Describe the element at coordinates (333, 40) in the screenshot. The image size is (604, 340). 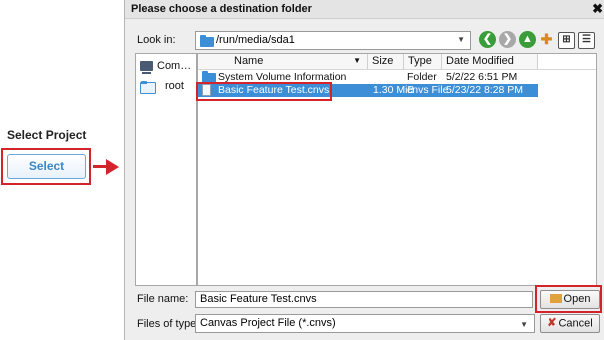
I see `look-in-dropdown: /run/media/sda1 ▼` at that location.